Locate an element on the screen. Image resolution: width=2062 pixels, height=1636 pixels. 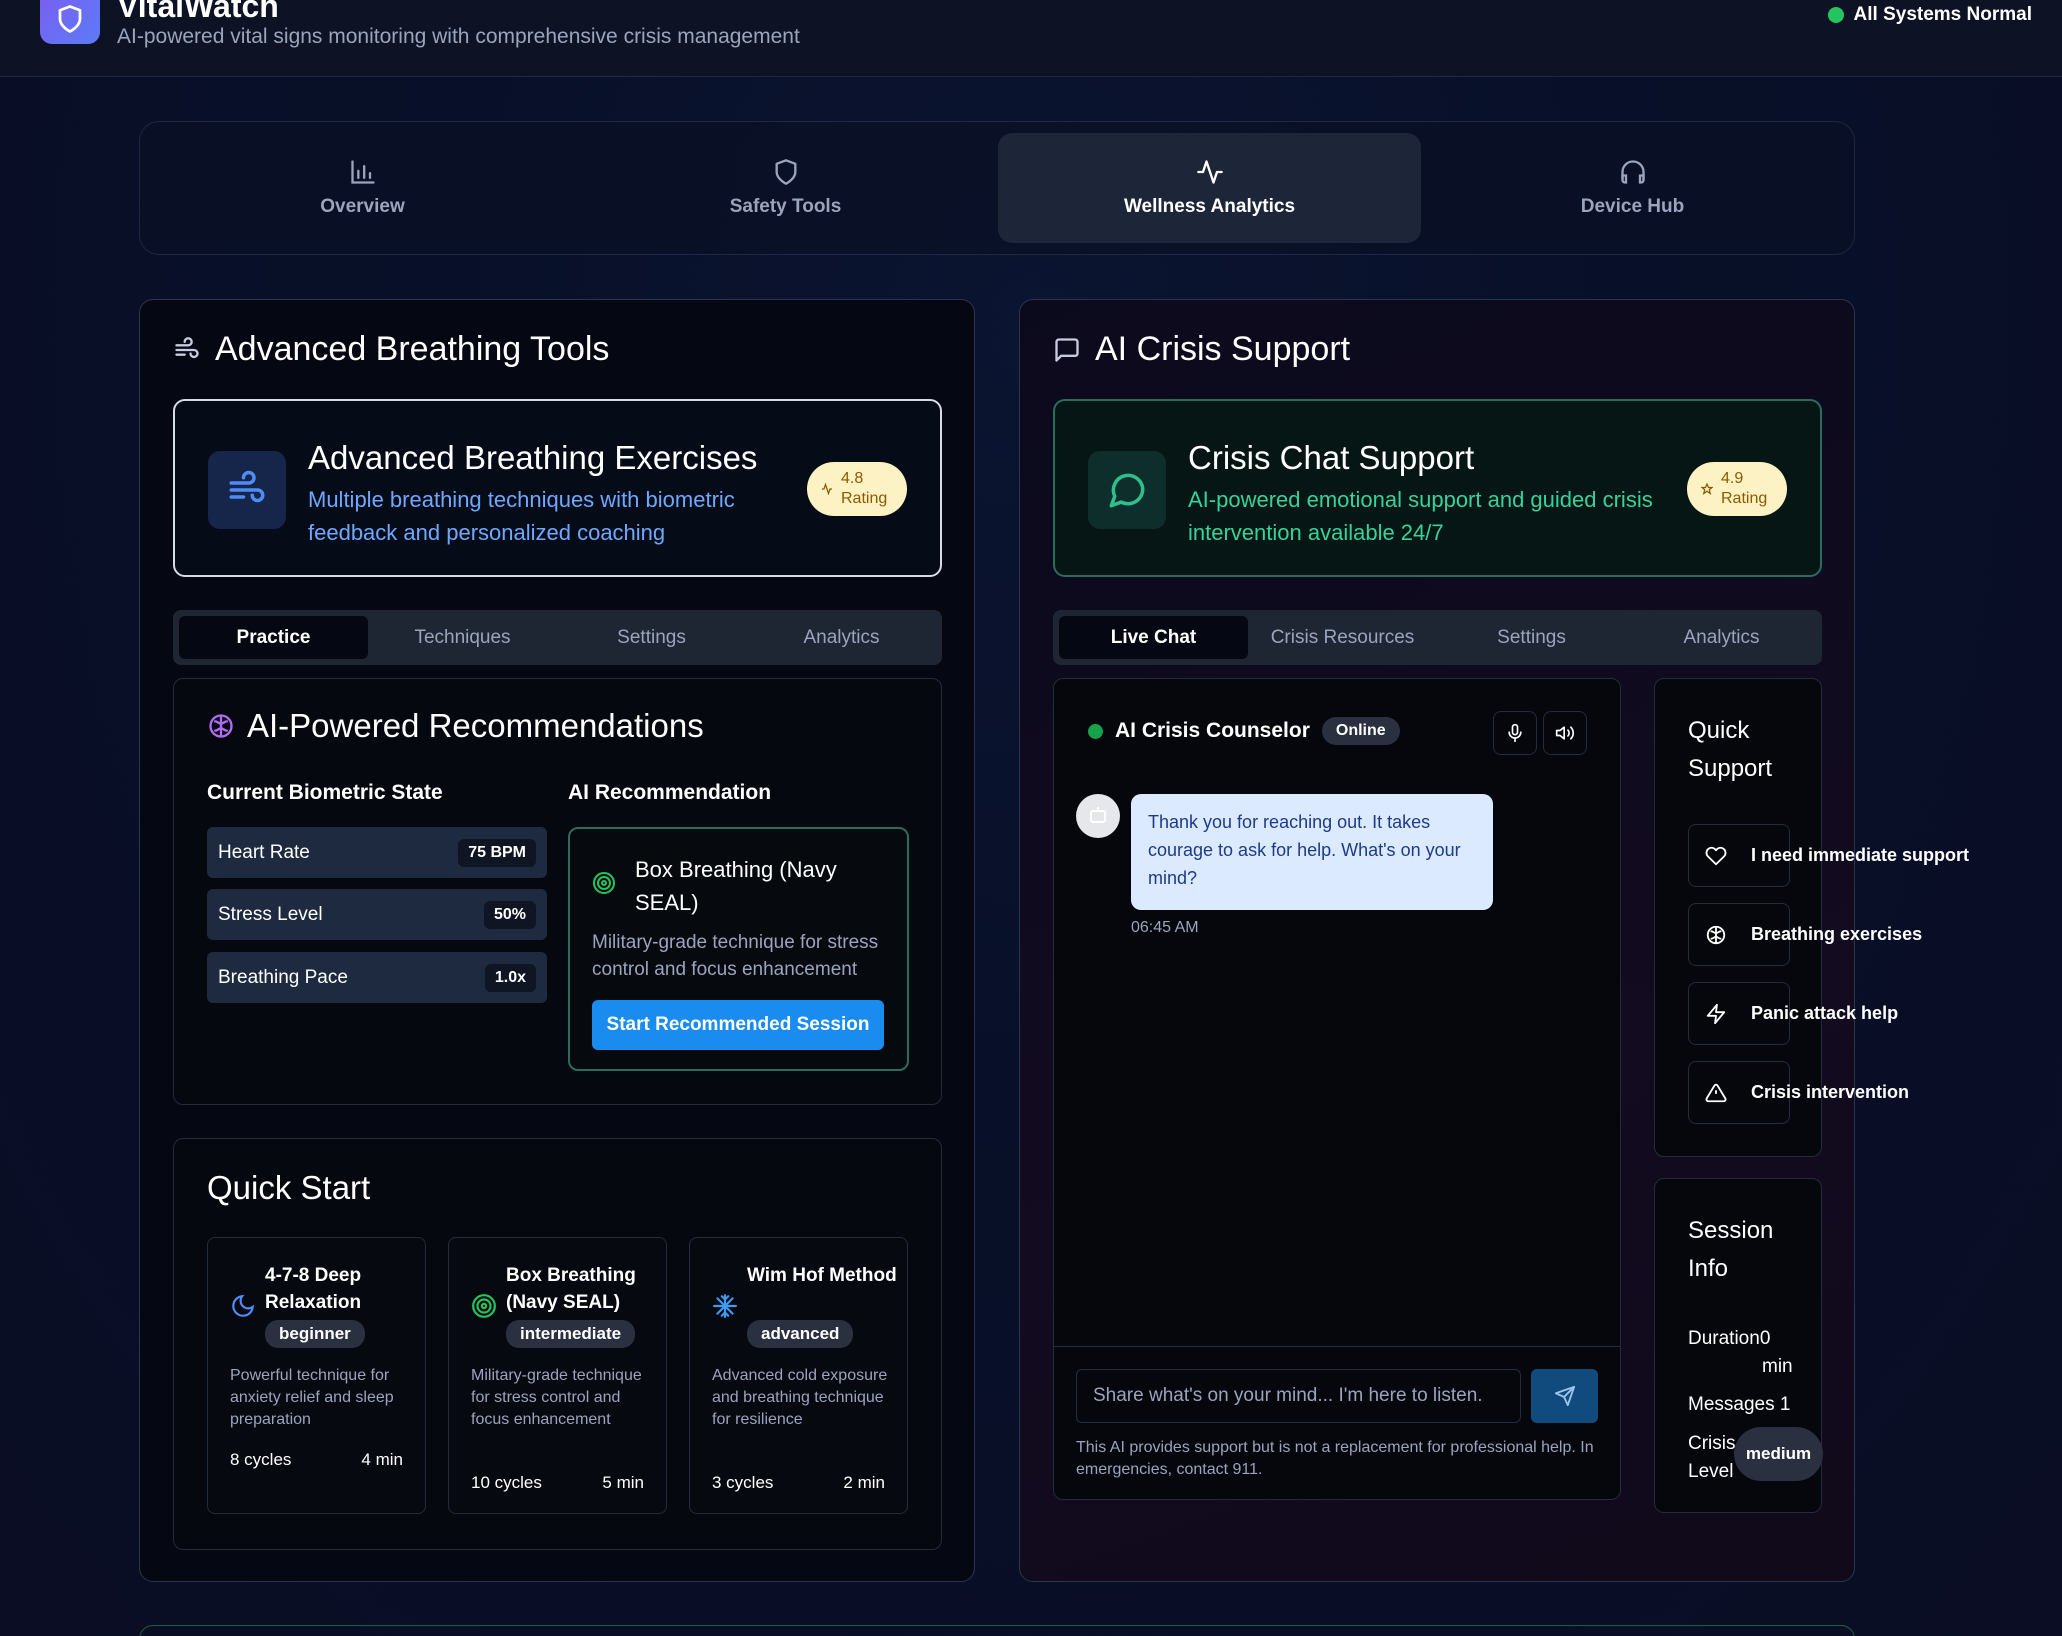
tab-live-chat: Live Chat is located at coordinates (1153, 637).